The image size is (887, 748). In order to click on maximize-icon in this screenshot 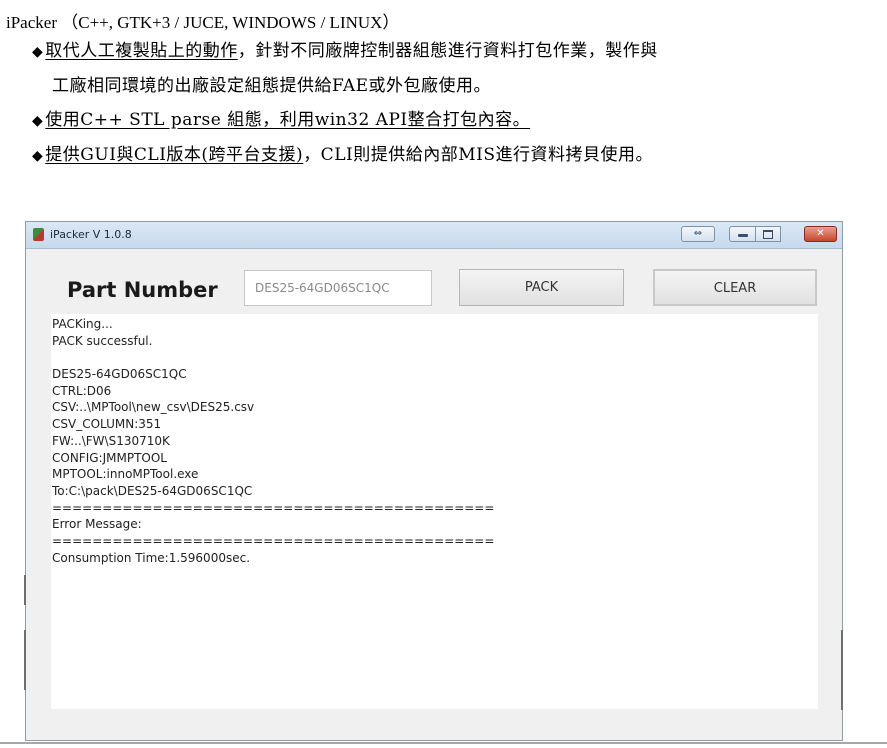, I will do `click(768, 234)`.